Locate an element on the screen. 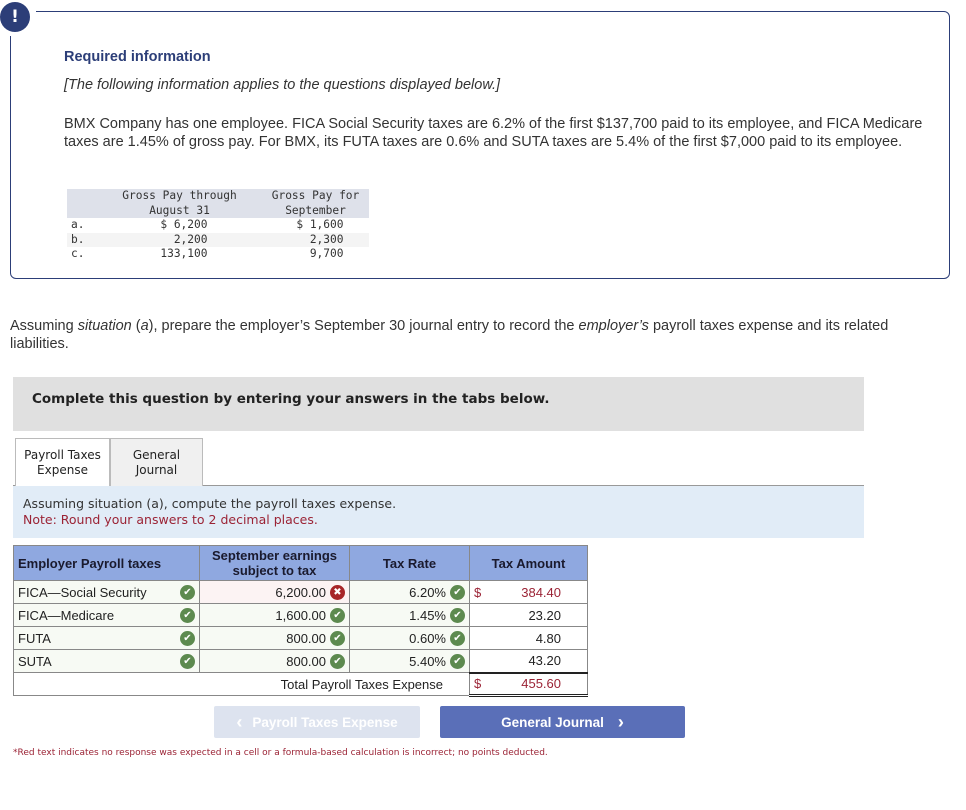 The image size is (966, 810). tax-name: FUTA is located at coordinates (34, 638).